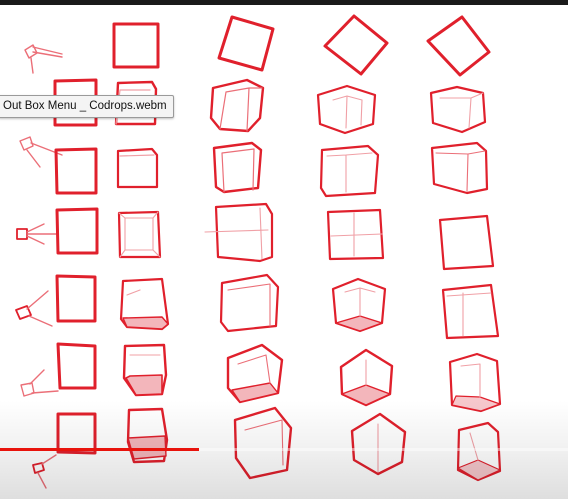 This screenshot has height=499, width=568. I want to click on square-tilted, so click(246, 43).